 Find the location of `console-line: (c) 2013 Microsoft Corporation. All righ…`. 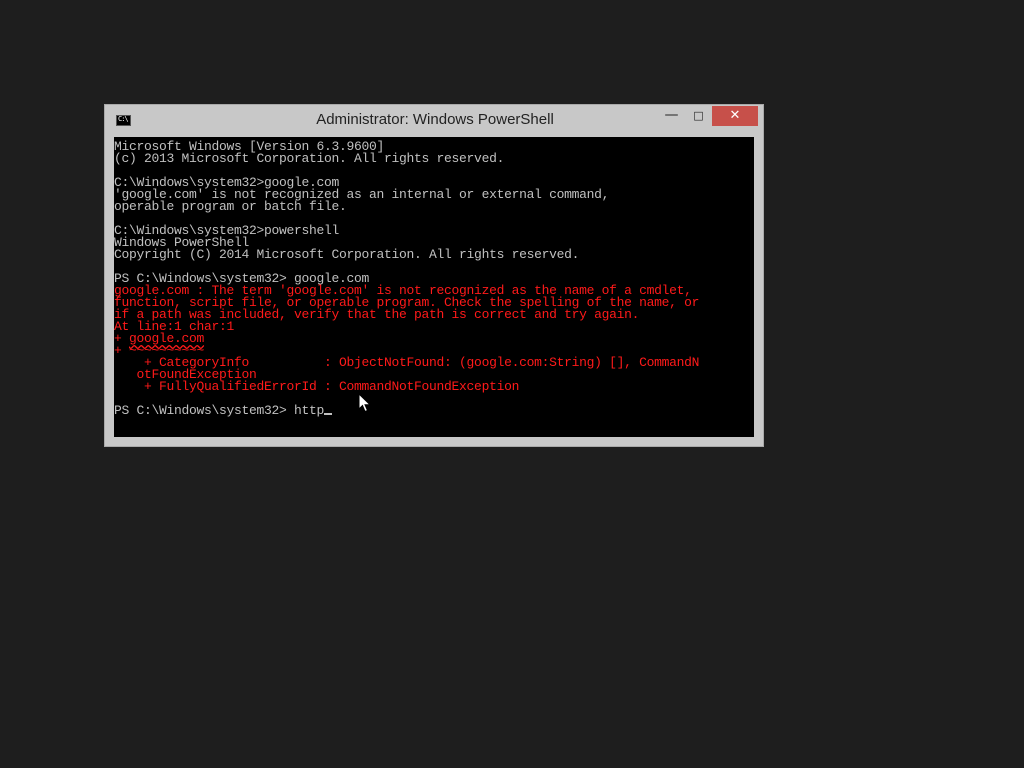

console-line: (c) 2013 Microsoft Corporation. All righ… is located at coordinates (309, 158).